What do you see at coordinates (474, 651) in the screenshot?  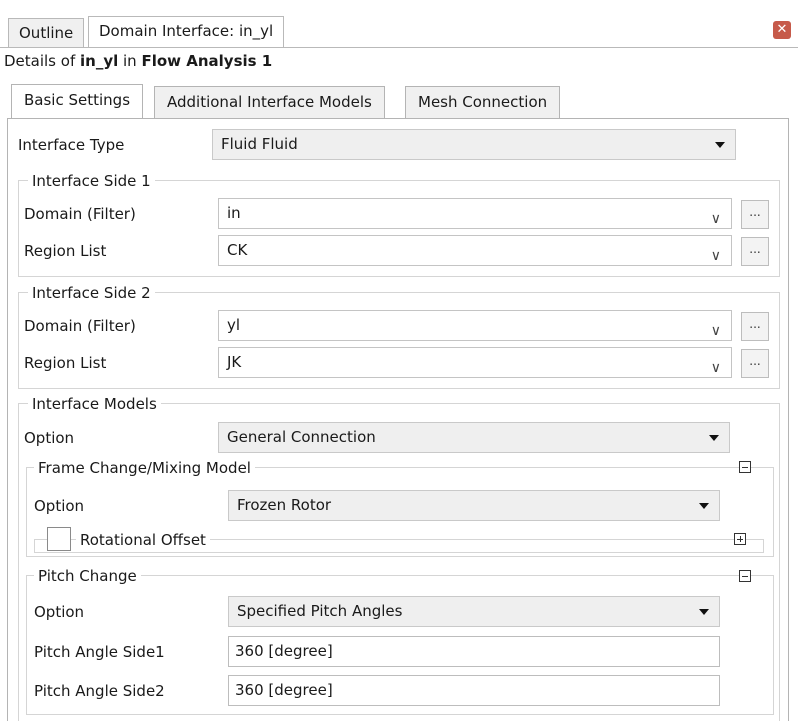 I see `pitch-angle-side1-input: 360 [degree]` at bounding box center [474, 651].